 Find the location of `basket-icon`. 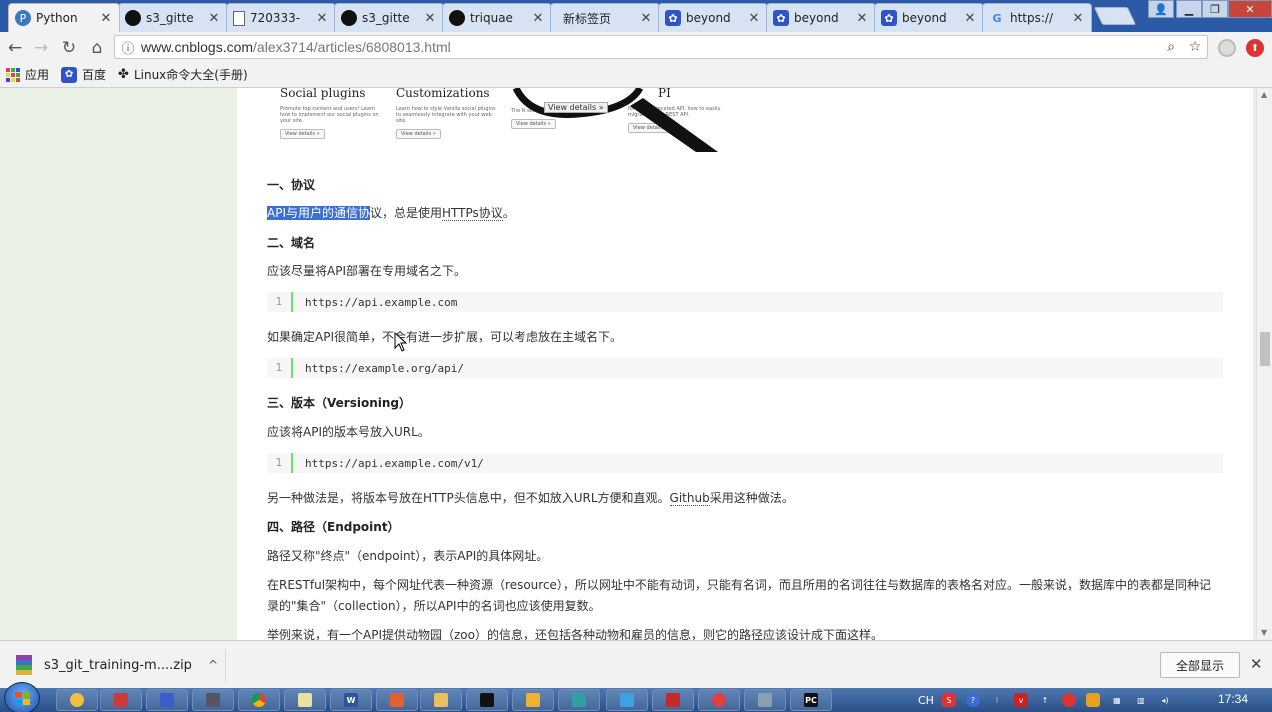

basket-icon is located at coordinates (533, 700).